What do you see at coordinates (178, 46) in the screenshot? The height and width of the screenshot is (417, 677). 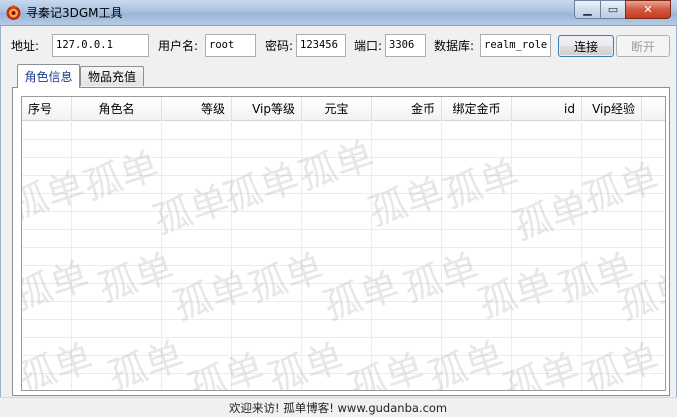 I see `user-label: 用户名:` at bounding box center [178, 46].